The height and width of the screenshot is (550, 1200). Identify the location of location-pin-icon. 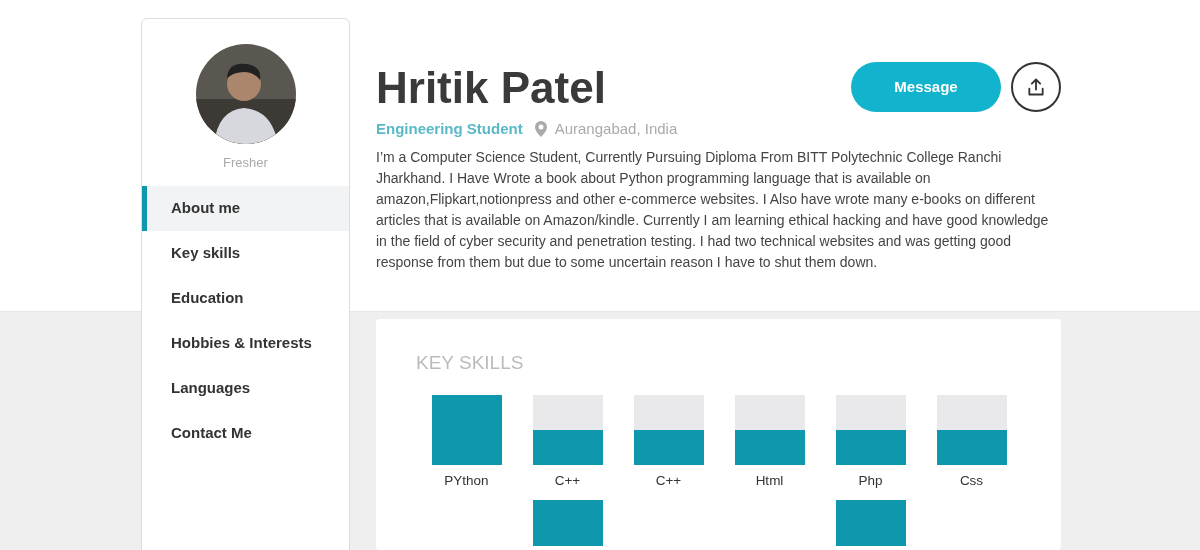
(540, 129).